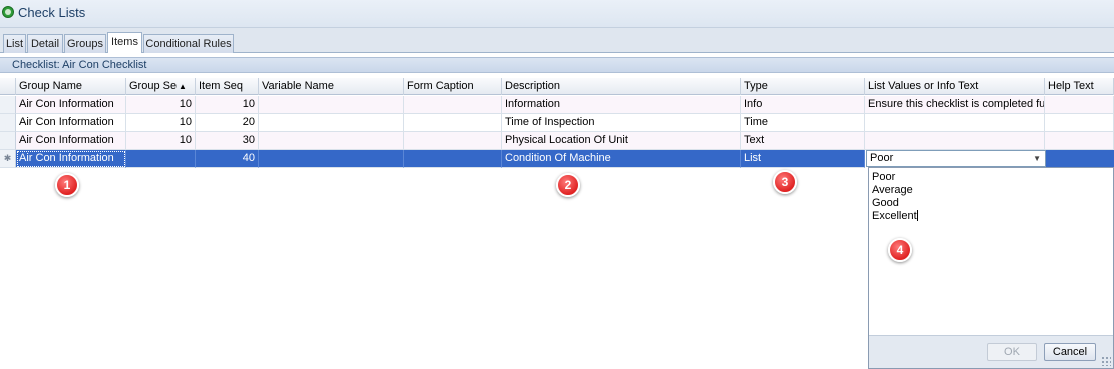  What do you see at coordinates (1080, 158) in the screenshot?
I see `cell-help-text-selected` at bounding box center [1080, 158].